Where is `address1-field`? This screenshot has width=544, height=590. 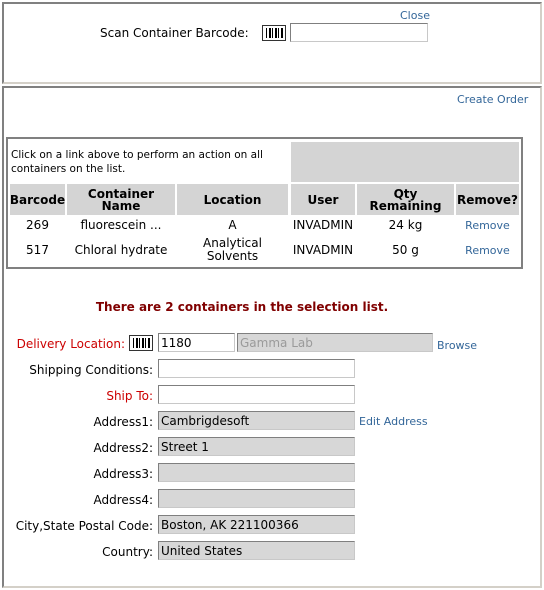 address1-field is located at coordinates (256, 420).